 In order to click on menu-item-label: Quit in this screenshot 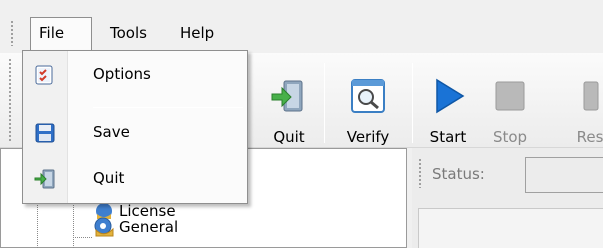, I will do `click(109, 178)`.